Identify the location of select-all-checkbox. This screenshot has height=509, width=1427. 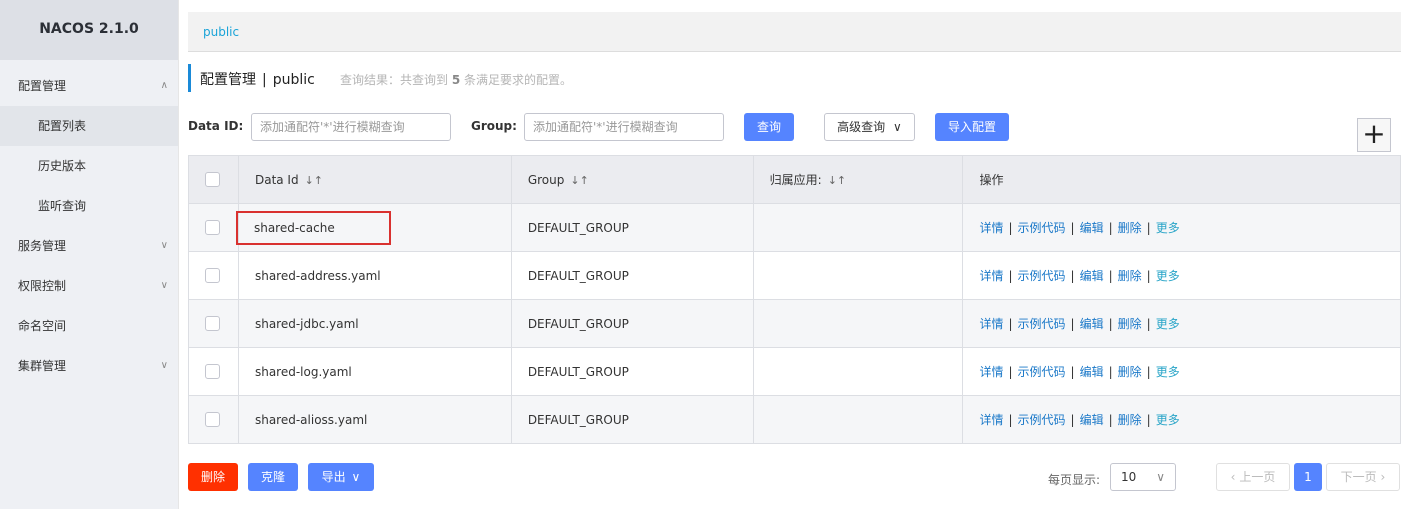
(212, 179).